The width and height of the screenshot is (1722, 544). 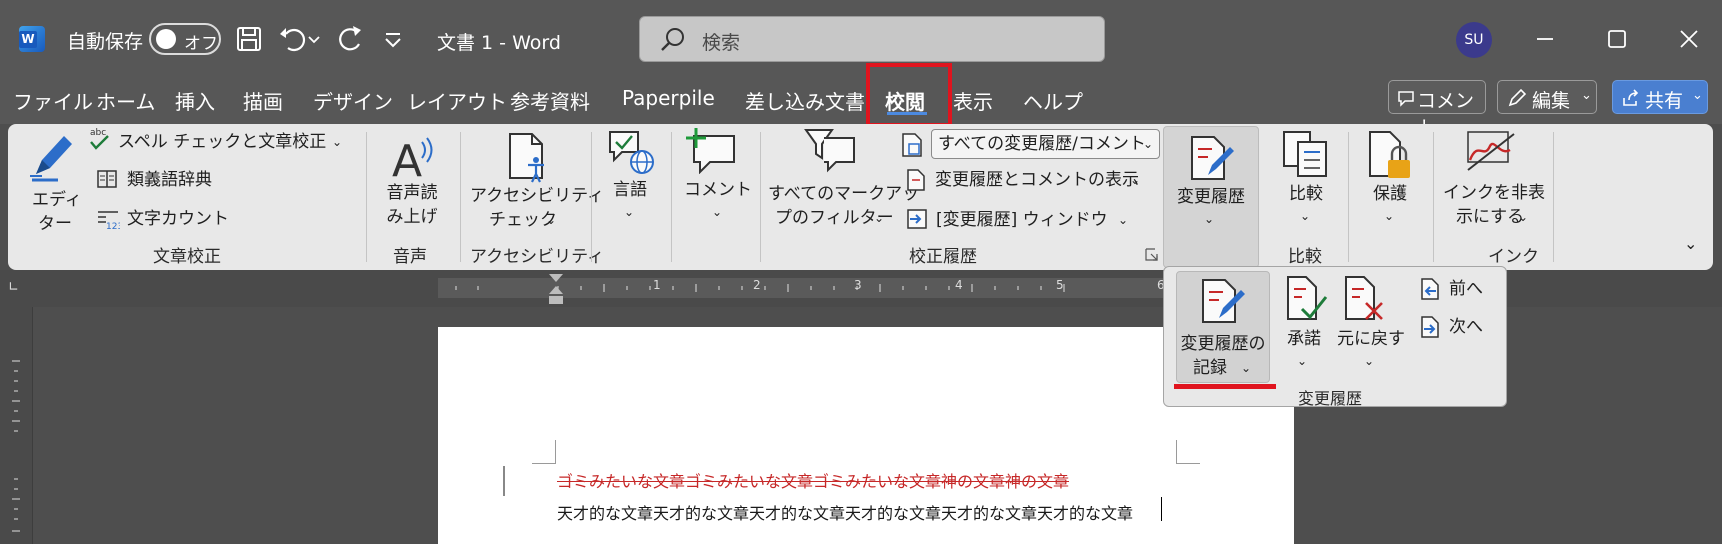 What do you see at coordinates (1437, 109) in the screenshot?
I see `comments-button: コメント` at bounding box center [1437, 109].